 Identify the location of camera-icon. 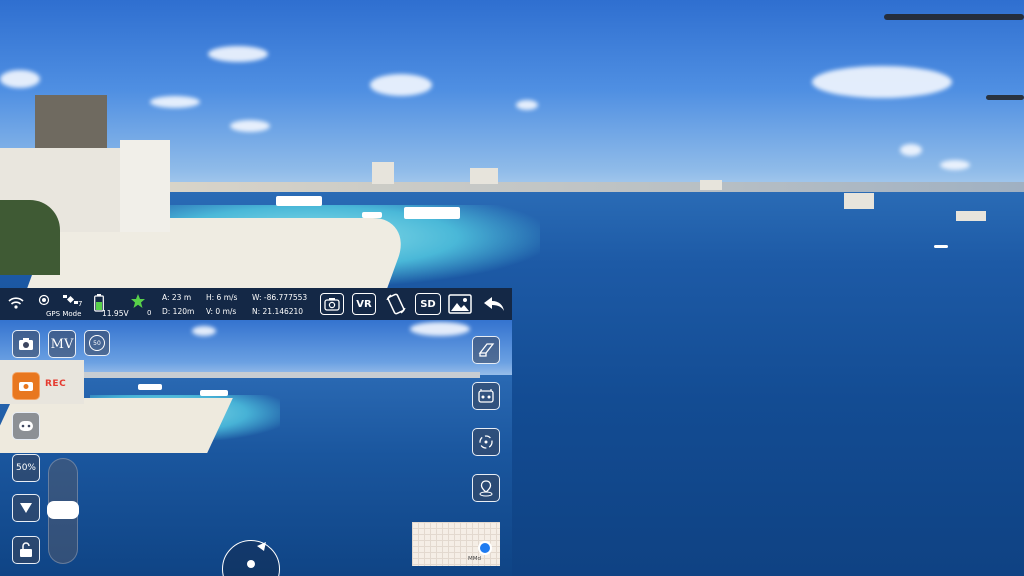
(26, 344).